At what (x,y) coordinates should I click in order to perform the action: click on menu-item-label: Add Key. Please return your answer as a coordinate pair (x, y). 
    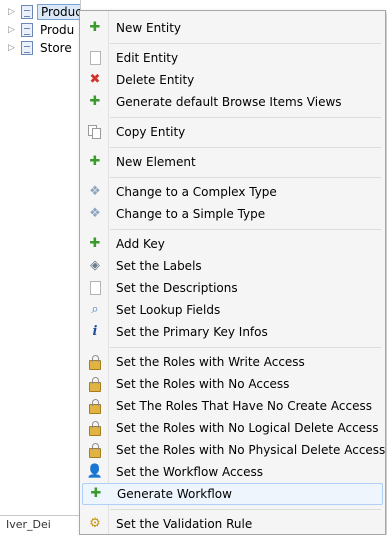
    Looking at the image, I should click on (140, 244).